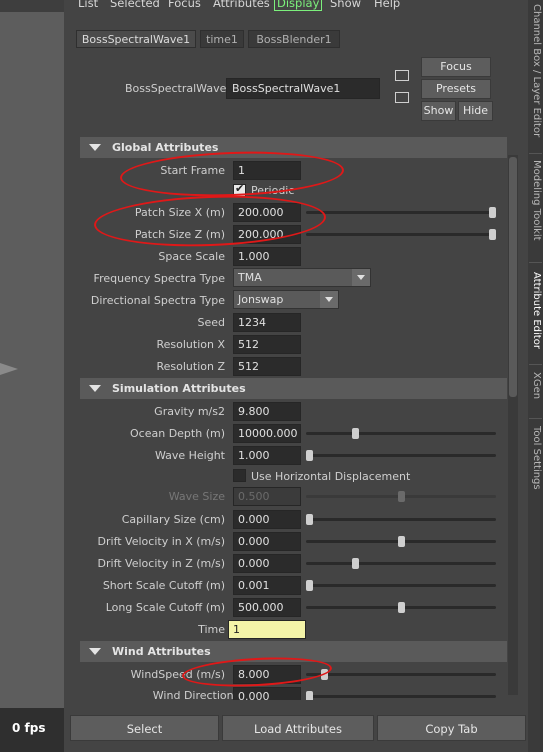  Describe the element at coordinates (293, 651) in the screenshot. I see `section-wind-attributes: Wind Attributes` at that location.